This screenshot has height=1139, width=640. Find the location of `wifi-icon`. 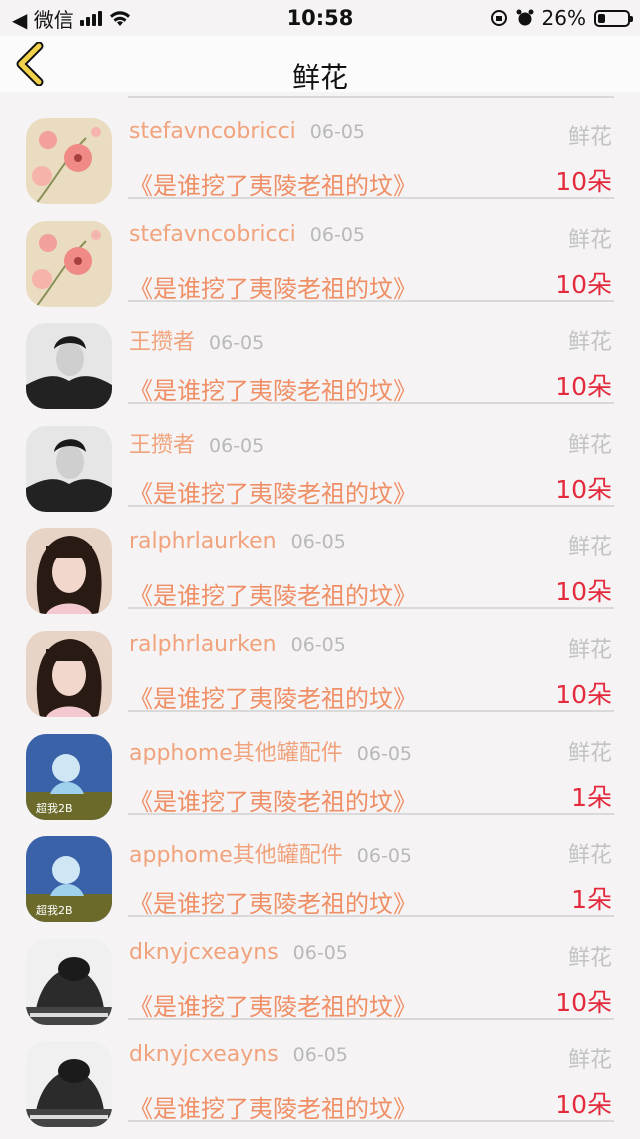

wifi-icon is located at coordinates (119, 18).